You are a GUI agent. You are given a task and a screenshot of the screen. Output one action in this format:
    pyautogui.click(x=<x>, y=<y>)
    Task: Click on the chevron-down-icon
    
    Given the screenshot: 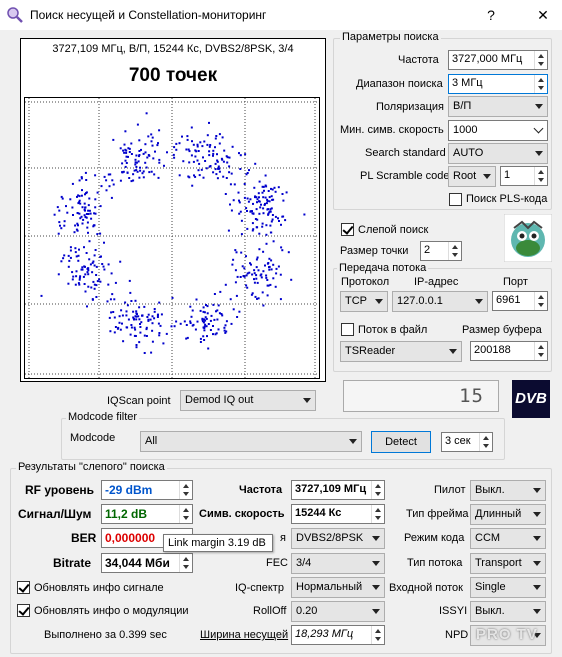 What is the action you would take?
    pyautogui.click(x=537, y=490)
    